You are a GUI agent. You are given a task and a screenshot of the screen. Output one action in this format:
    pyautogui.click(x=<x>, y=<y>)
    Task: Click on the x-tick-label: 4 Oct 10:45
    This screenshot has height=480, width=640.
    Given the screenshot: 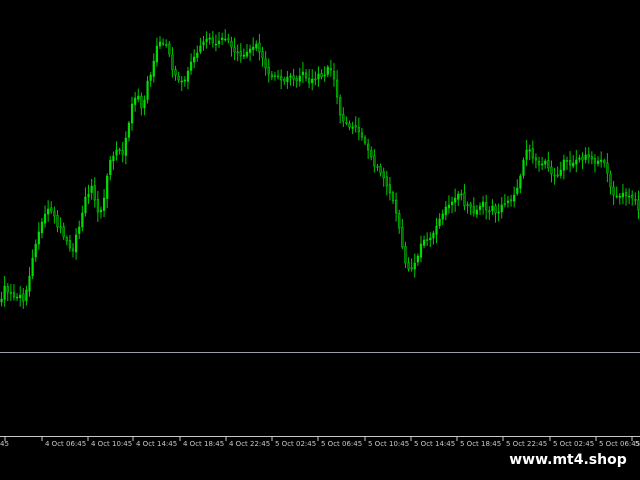 What is the action you would take?
    pyautogui.click(x=111, y=444)
    